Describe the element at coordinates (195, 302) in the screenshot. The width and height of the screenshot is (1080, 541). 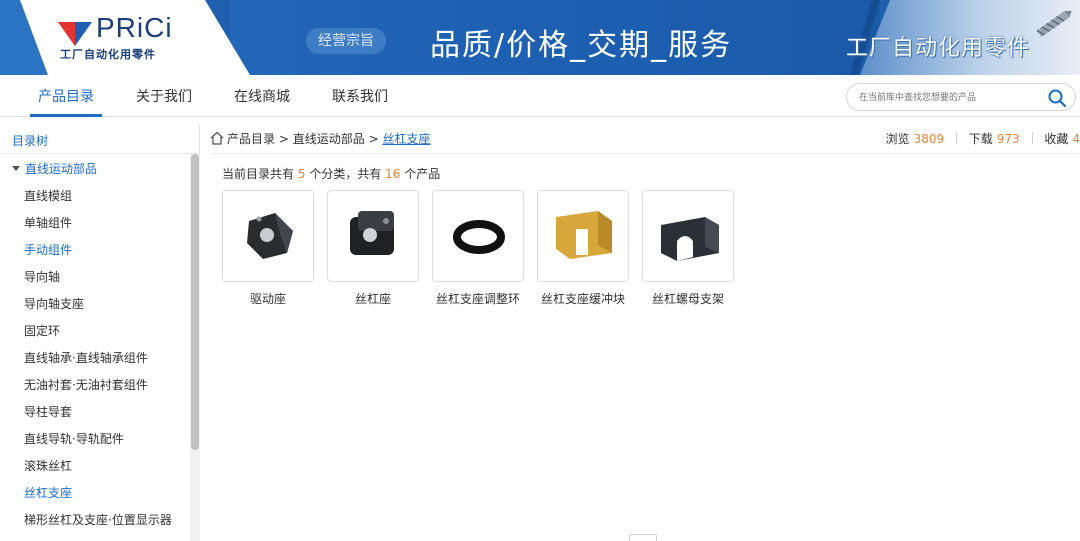
I see `scrollbar-thumb` at that location.